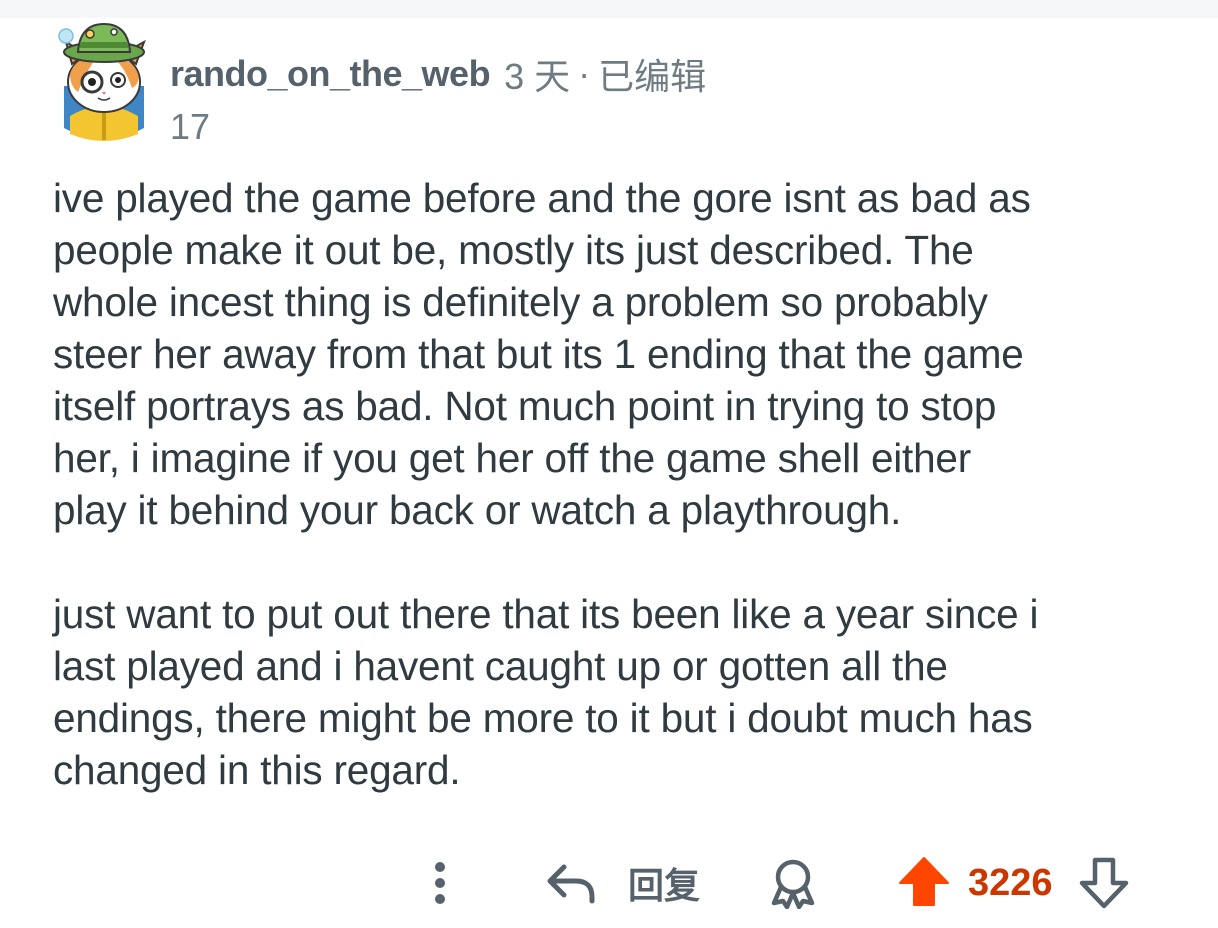 This screenshot has width=1218, height=928. I want to click on reply-arrow-icon, so click(571, 884).